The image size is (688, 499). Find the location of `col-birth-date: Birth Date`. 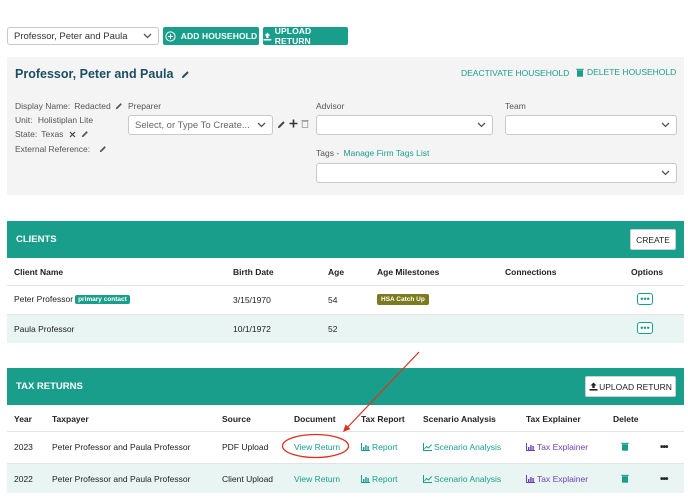

col-birth-date: Birth Date is located at coordinates (253, 272).